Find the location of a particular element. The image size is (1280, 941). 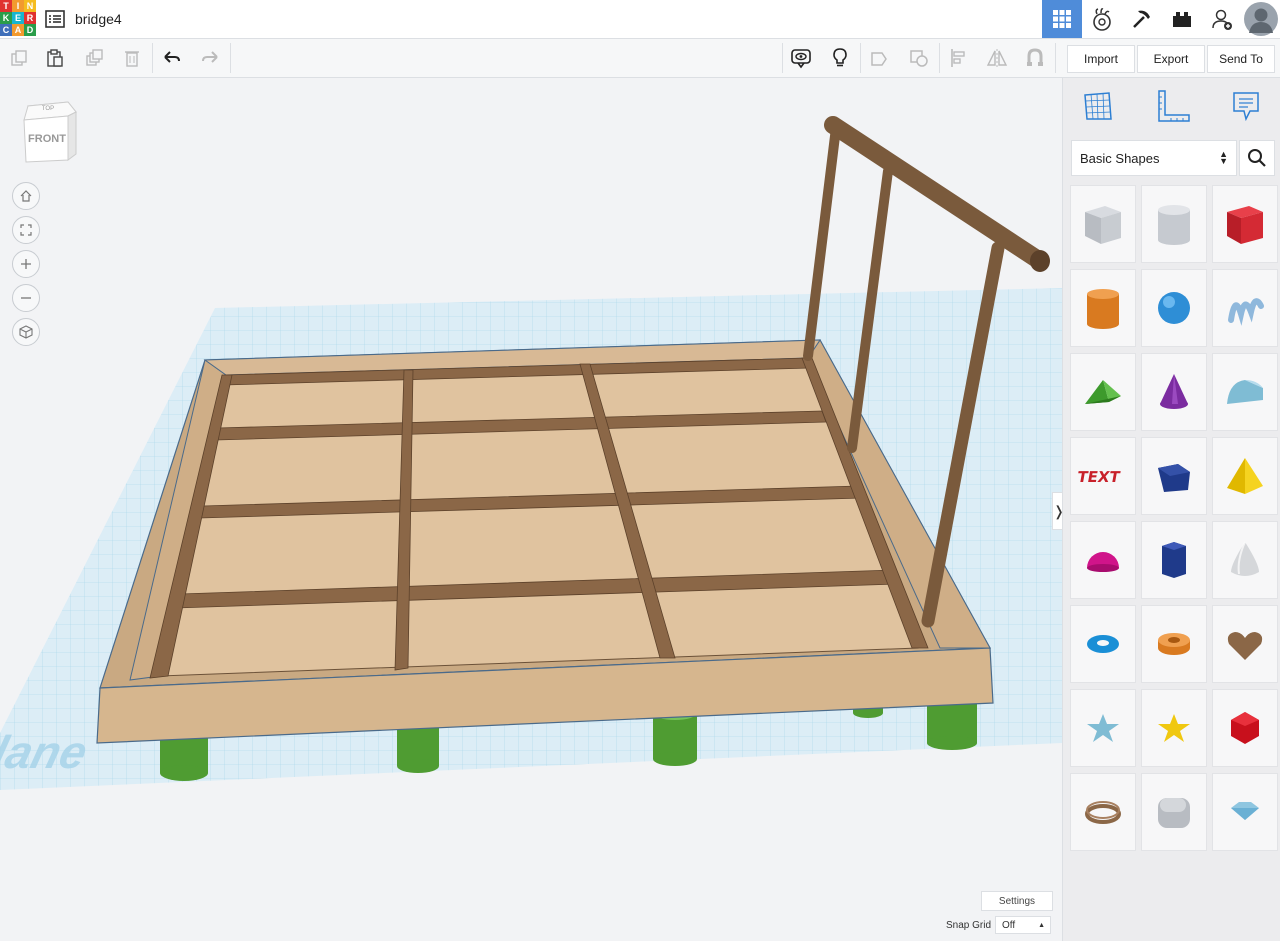

design-list-icon is located at coordinates (55, 19).